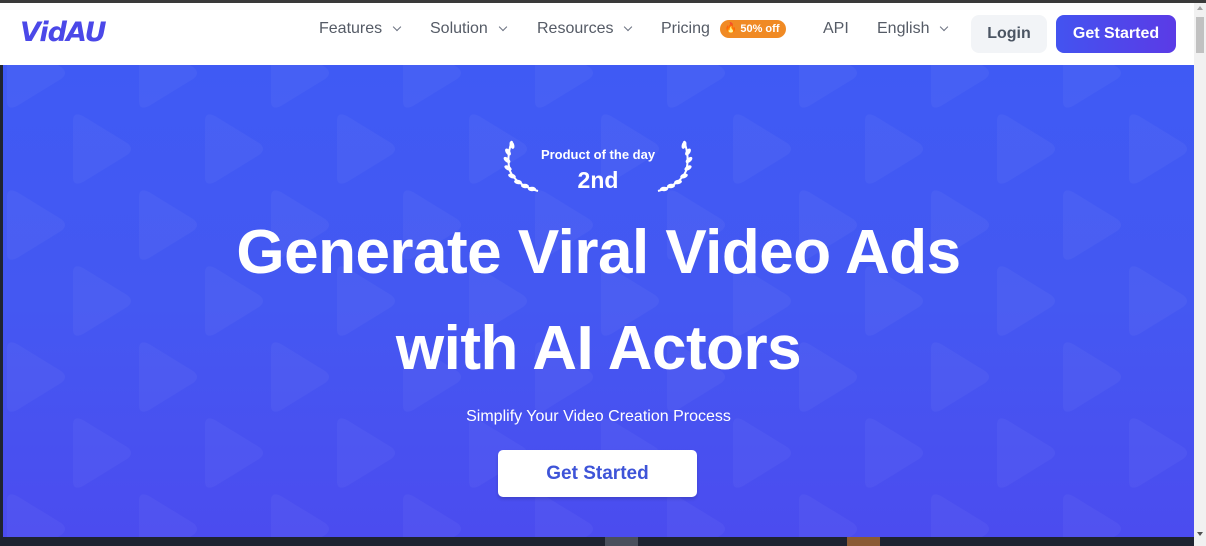 The width and height of the screenshot is (1206, 546). I want to click on nav-item-label: API, so click(836, 28).